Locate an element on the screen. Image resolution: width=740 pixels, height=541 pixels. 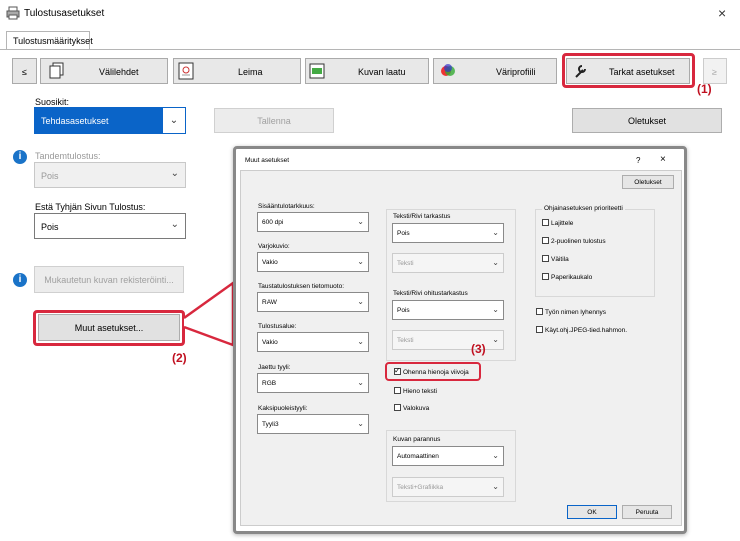
dialog-close-icon: × is located at coordinates (663, 159).